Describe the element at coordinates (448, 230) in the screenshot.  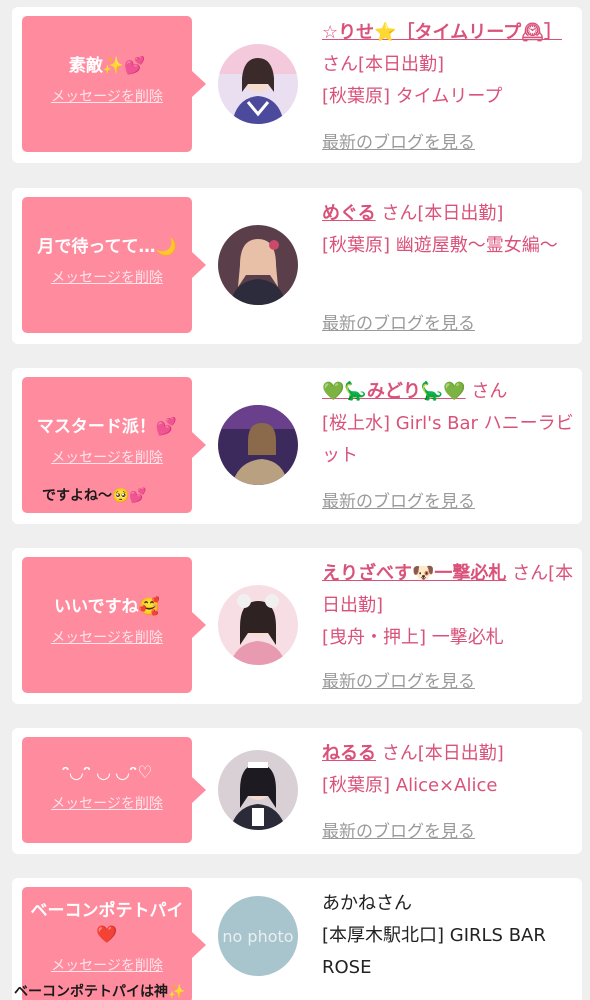
I see `cast-info: めぐる さん[本日出勤] [秋葉原] 幽遊屋敷〜霊女編〜` at that location.